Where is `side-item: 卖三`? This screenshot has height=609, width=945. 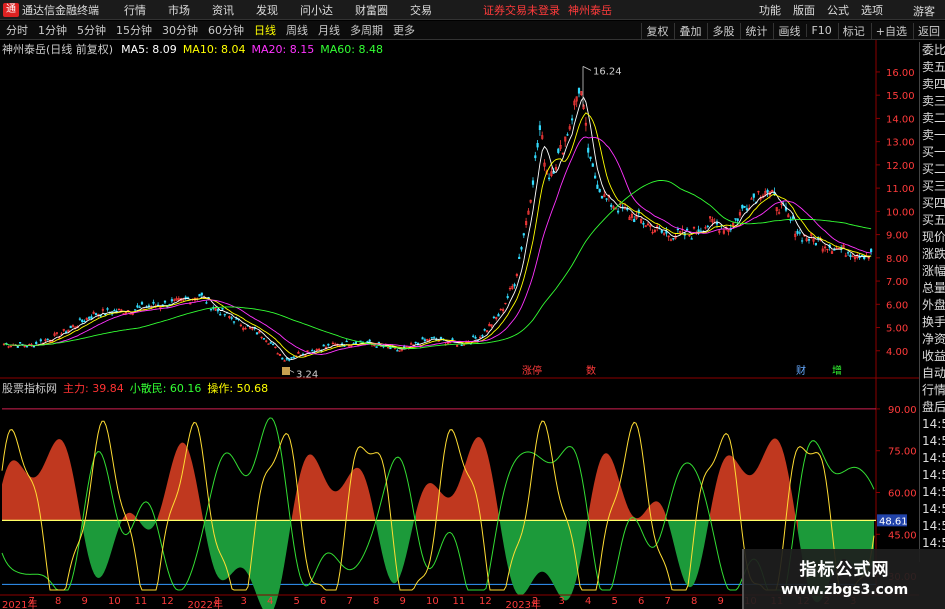 side-item: 卖三 is located at coordinates (932, 101).